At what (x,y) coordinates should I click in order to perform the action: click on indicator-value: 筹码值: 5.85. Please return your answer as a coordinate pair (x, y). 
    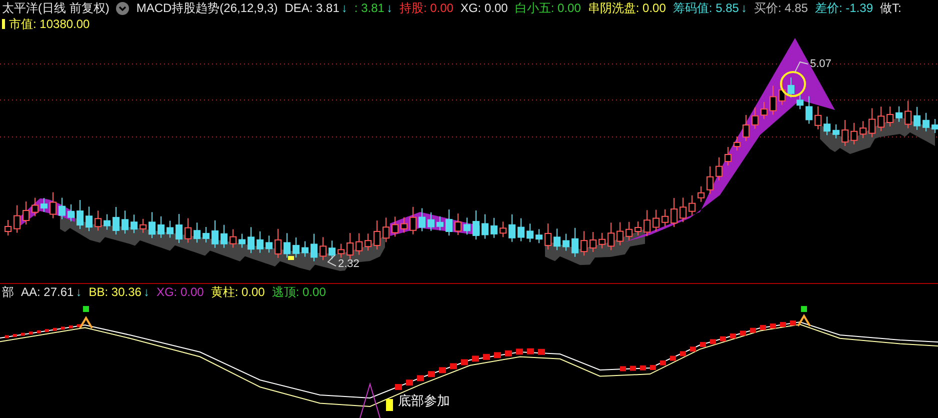
    Looking at the image, I should click on (705, 7).